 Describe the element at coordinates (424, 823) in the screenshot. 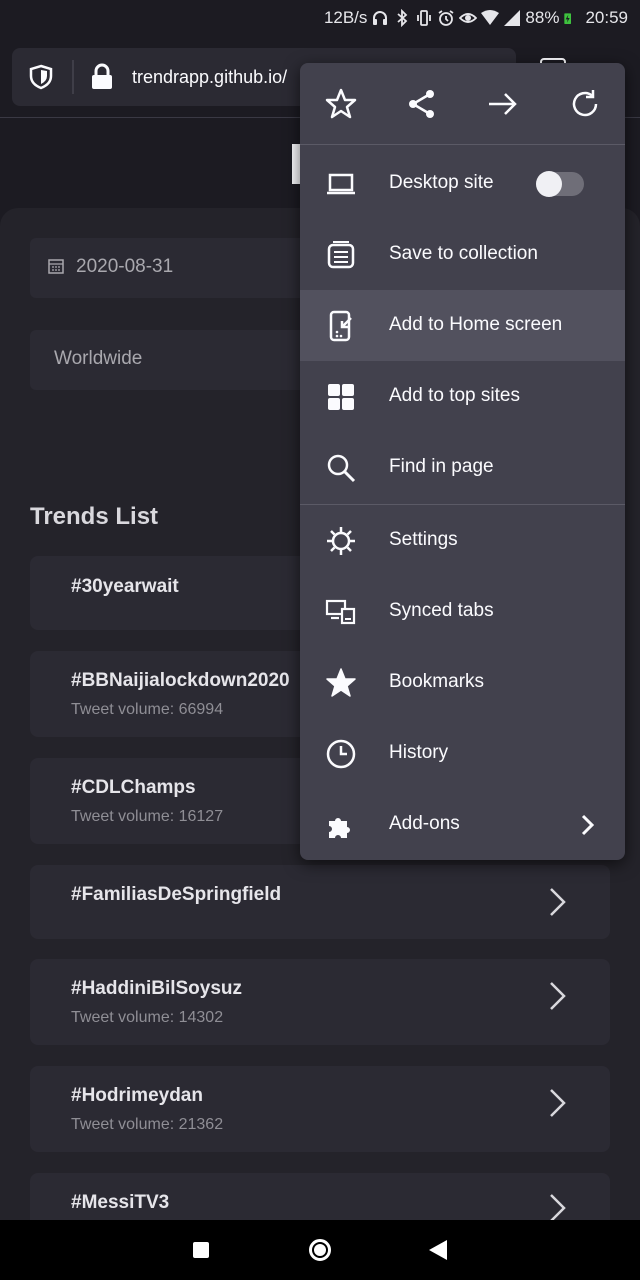

I see `menu-item-label: Add-ons` at that location.